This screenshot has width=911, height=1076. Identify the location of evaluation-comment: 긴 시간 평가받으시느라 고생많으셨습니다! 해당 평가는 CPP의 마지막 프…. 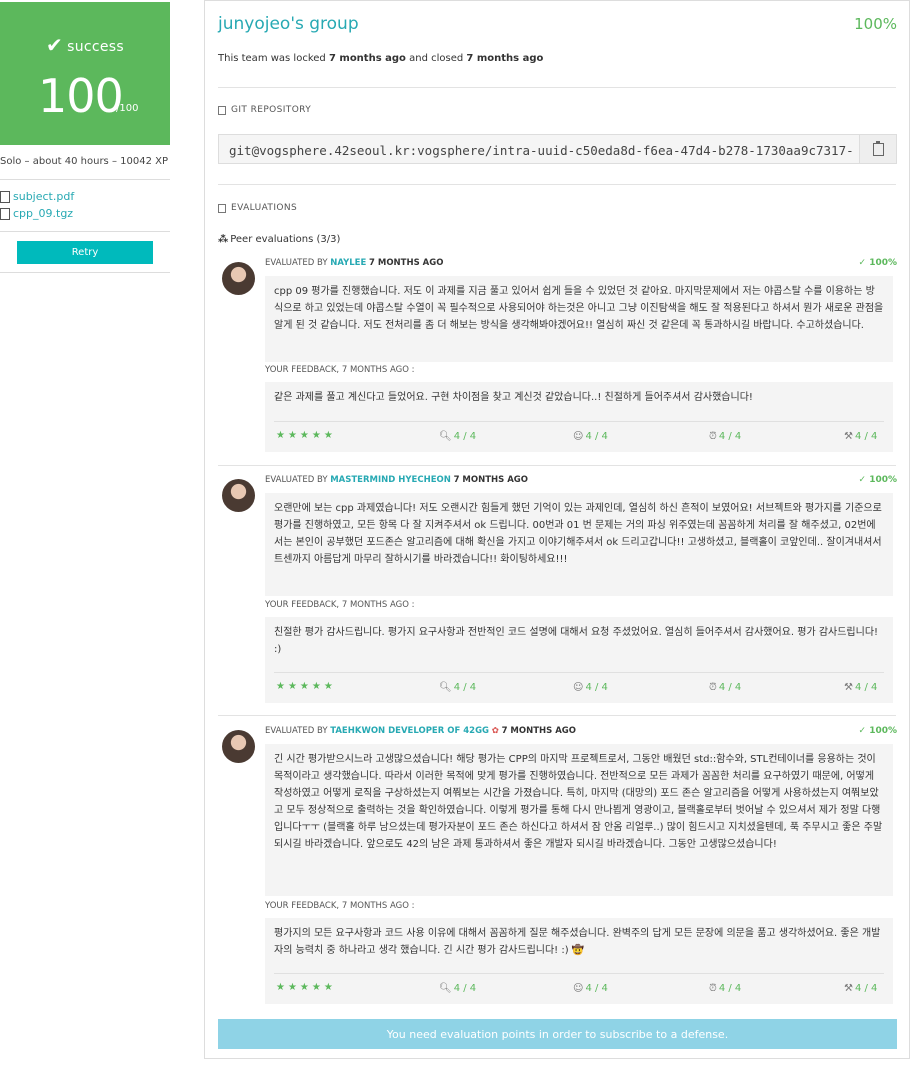
(579, 820).